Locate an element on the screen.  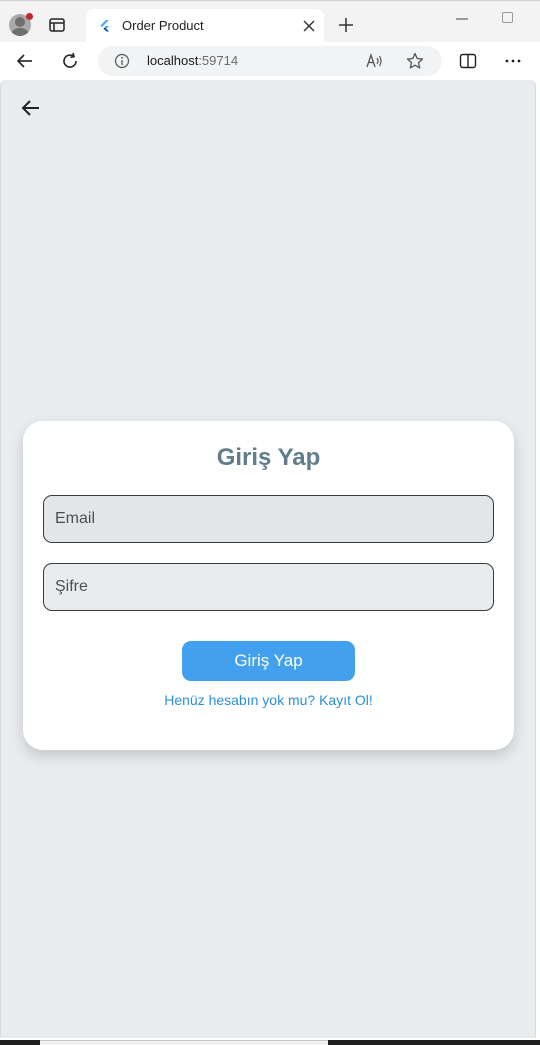
reload-icon is located at coordinates (70, 61).